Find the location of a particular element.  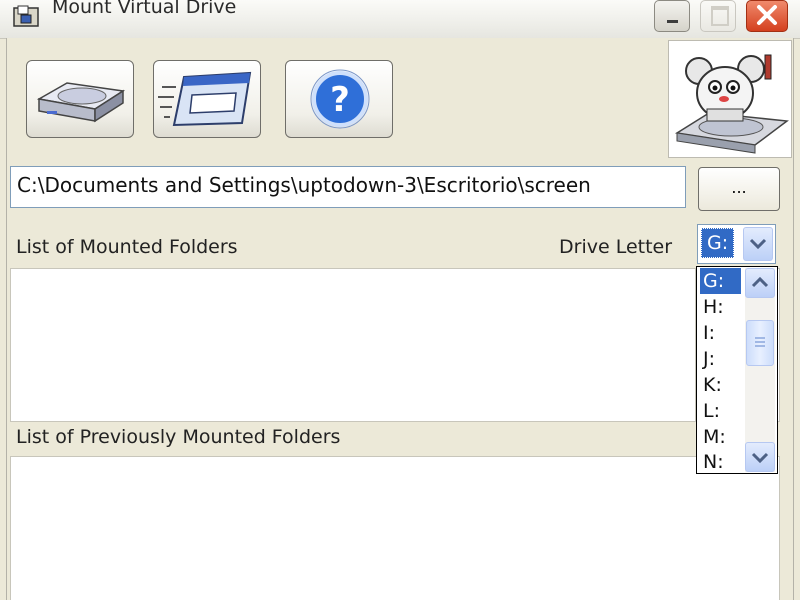

list-item: N: is located at coordinates (720, 462).